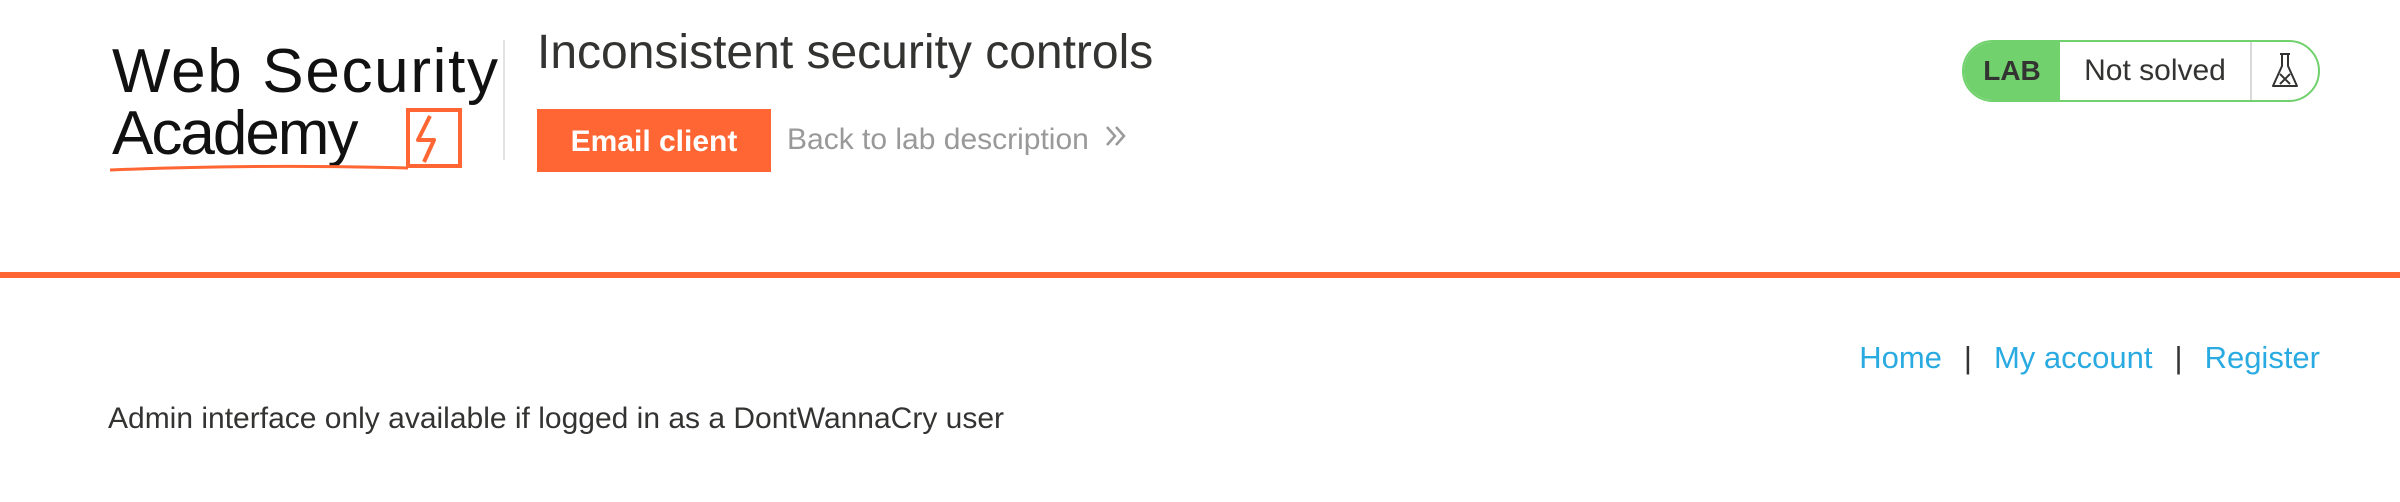 Image resolution: width=2400 pixels, height=502 pixels. Describe the element at coordinates (1200, 275) in the screenshot. I see `header-accent-bar` at that location.